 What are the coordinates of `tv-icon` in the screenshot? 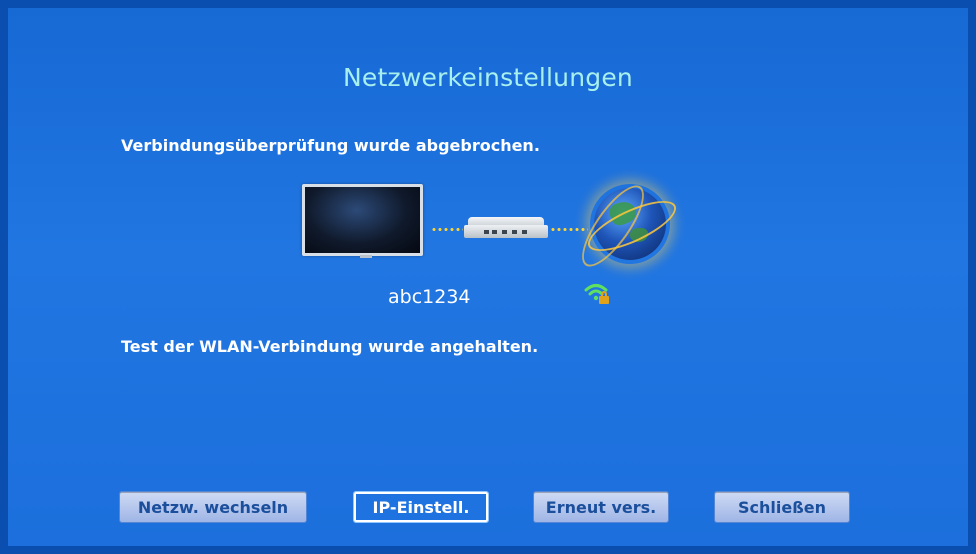 It's located at (362, 220).